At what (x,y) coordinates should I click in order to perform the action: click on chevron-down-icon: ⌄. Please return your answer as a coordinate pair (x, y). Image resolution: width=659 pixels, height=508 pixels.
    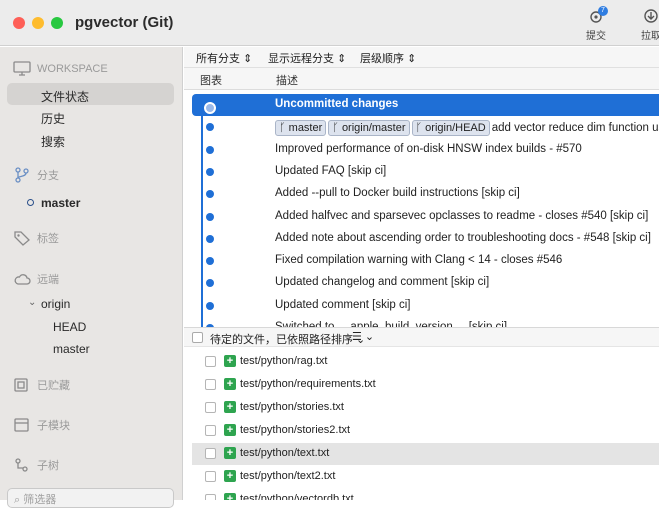
    Looking at the image, I should click on (32, 302).